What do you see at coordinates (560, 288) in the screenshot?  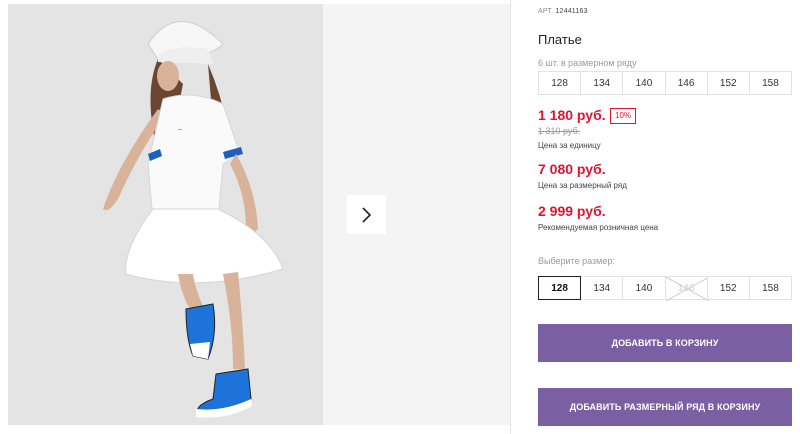 I see `size-option-128: 128` at bounding box center [560, 288].